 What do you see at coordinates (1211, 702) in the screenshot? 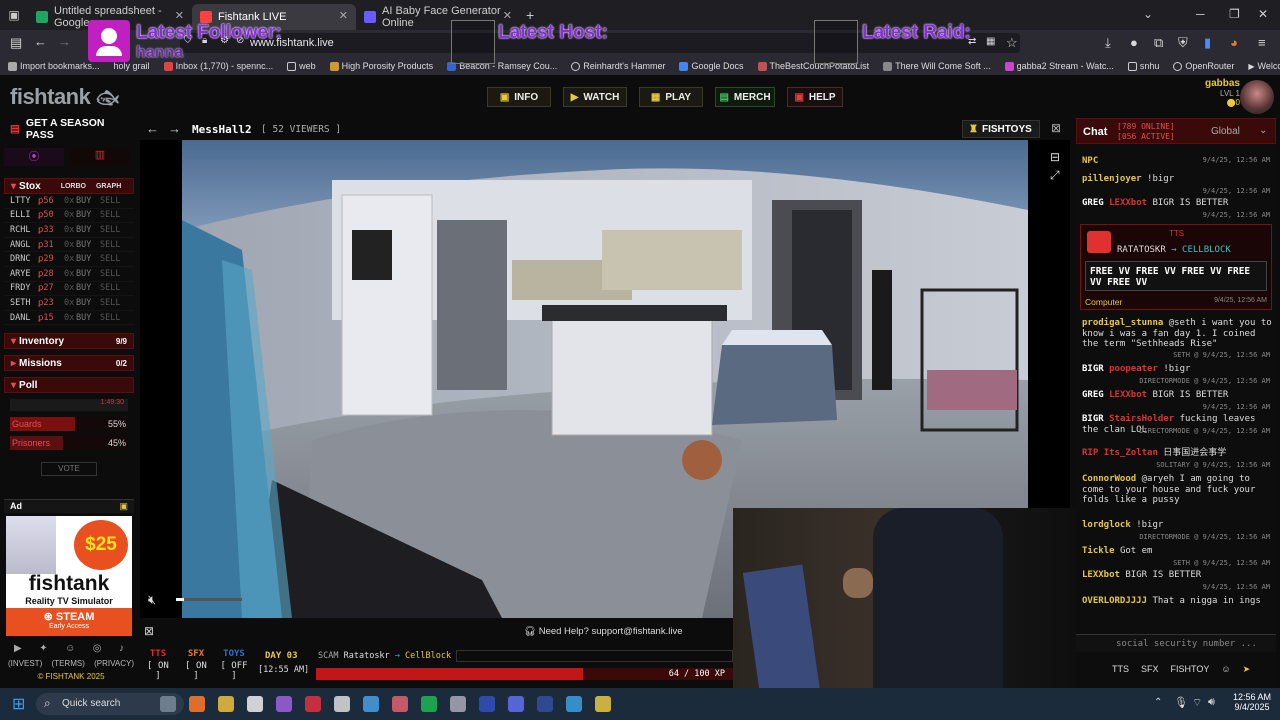
I see `volume-icon: 🔊︎` at bounding box center [1211, 702].